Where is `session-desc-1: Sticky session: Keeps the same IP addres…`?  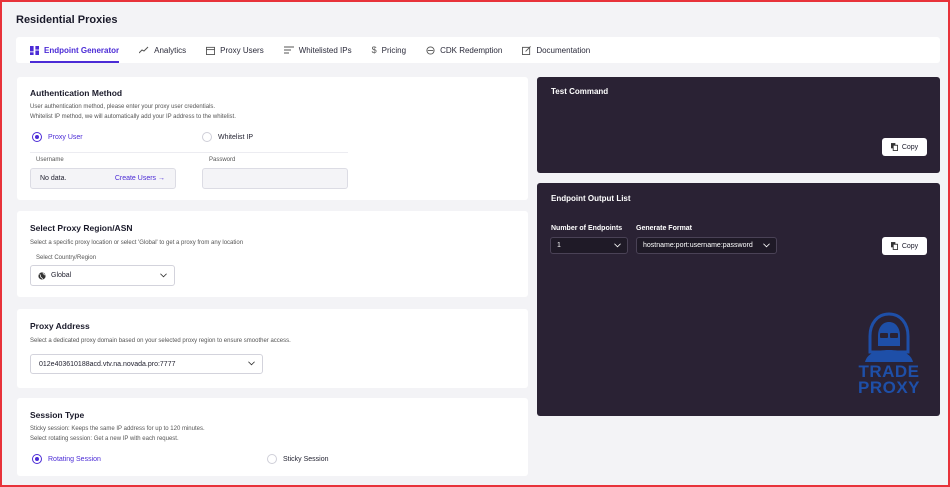 session-desc-1: Sticky session: Keeps the same IP addres… is located at coordinates (117, 429).